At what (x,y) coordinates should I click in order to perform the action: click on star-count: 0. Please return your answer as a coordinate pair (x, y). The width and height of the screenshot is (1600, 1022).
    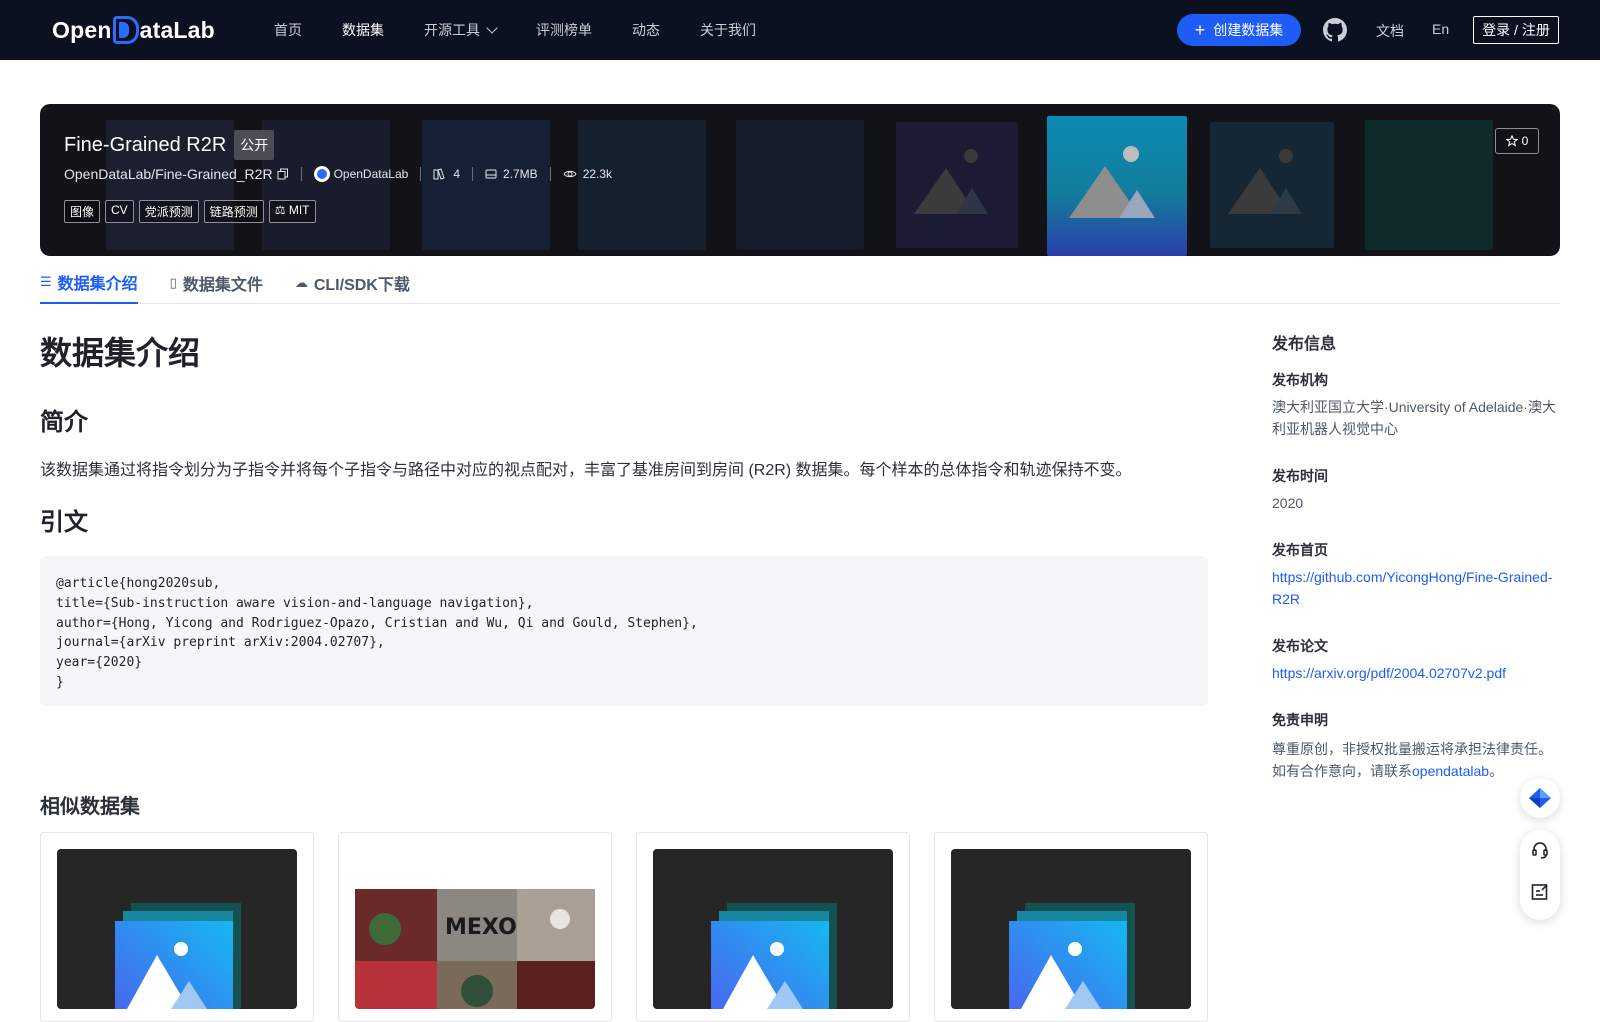
    Looking at the image, I should click on (1525, 141).